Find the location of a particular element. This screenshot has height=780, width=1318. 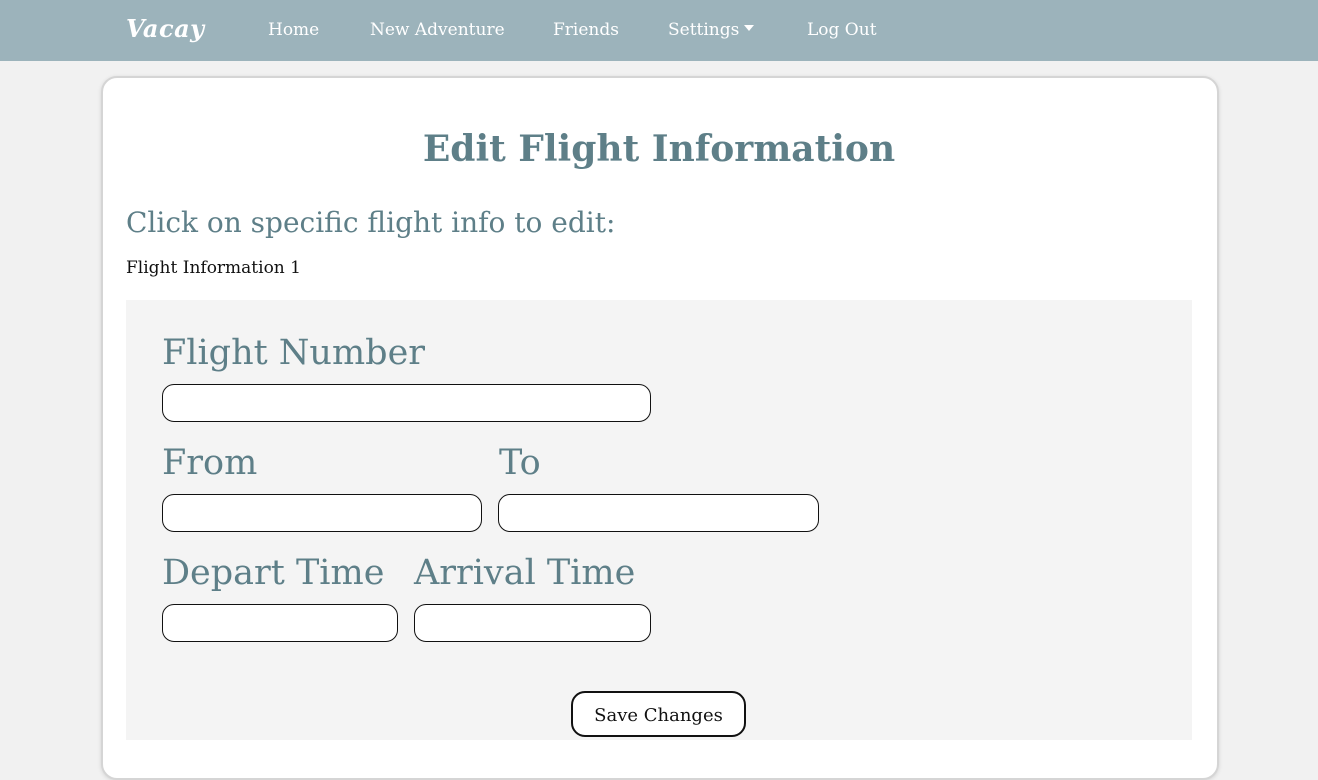

save-changes-button: Save Changes is located at coordinates (658, 714).